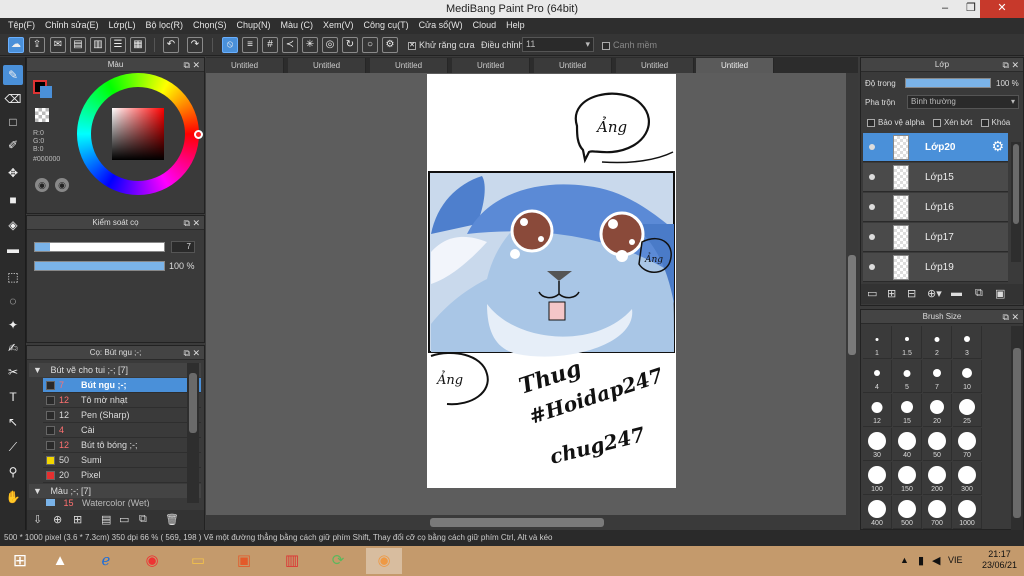 The width and height of the screenshot is (1024, 576). I want to click on undo-icon: ↶, so click(171, 45).